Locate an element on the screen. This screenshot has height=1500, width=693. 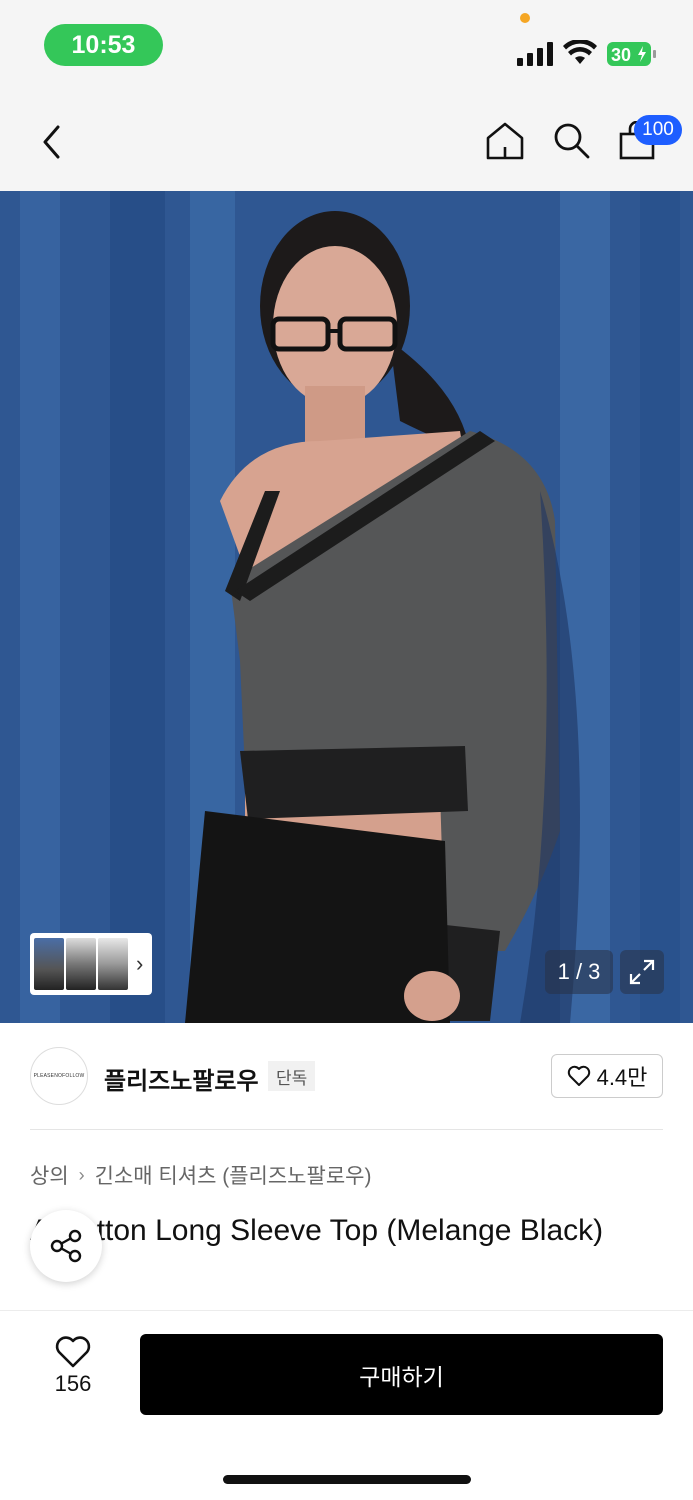
brand-row: PLEASENOFOLLOW 플리즈노팔로우 단독 4.4만 is located at coordinates (346, 1076).